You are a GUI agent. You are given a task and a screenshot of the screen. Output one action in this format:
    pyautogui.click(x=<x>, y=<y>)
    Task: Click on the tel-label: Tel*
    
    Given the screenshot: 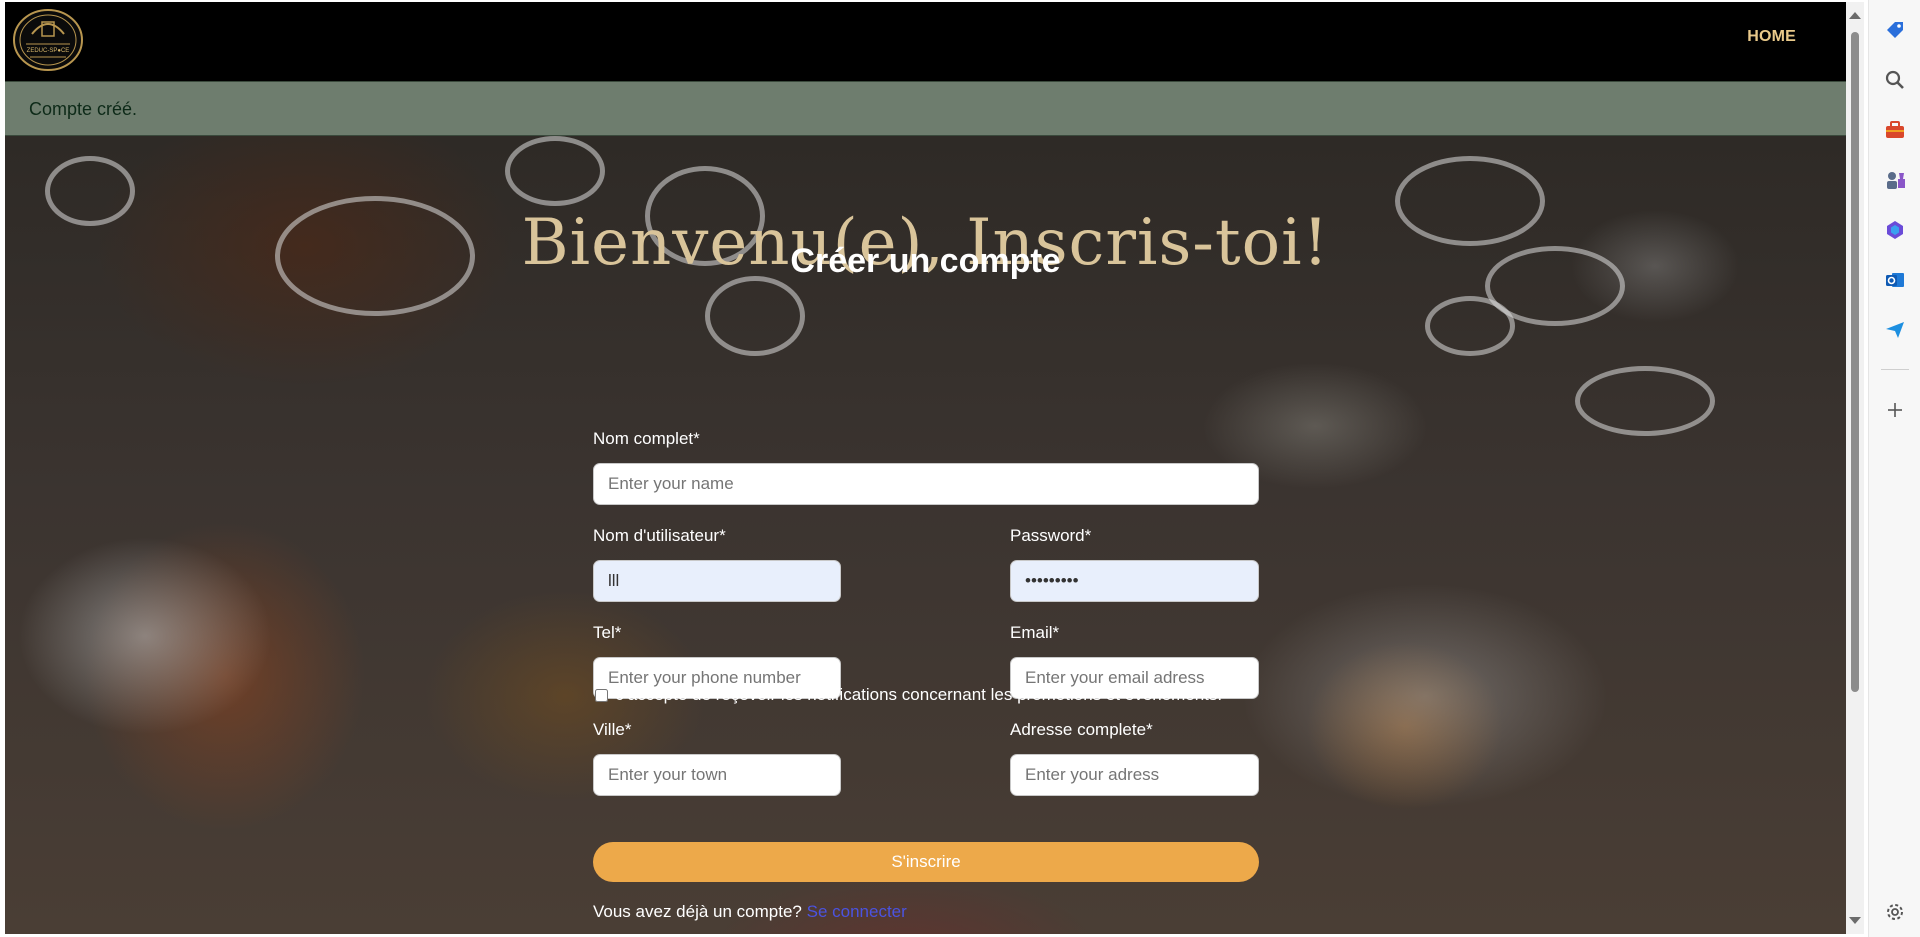 What is the action you would take?
    pyautogui.click(x=607, y=632)
    